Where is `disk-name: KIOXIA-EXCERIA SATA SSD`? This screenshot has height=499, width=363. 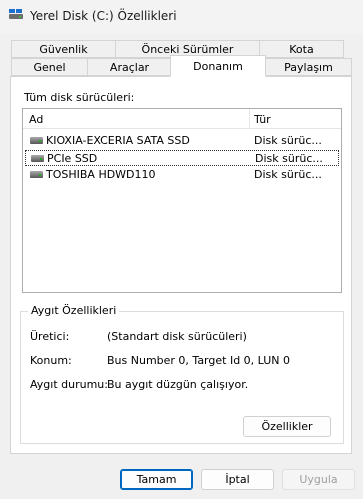
disk-name: KIOXIA-EXCERIA SATA SSD is located at coordinates (118, 140).